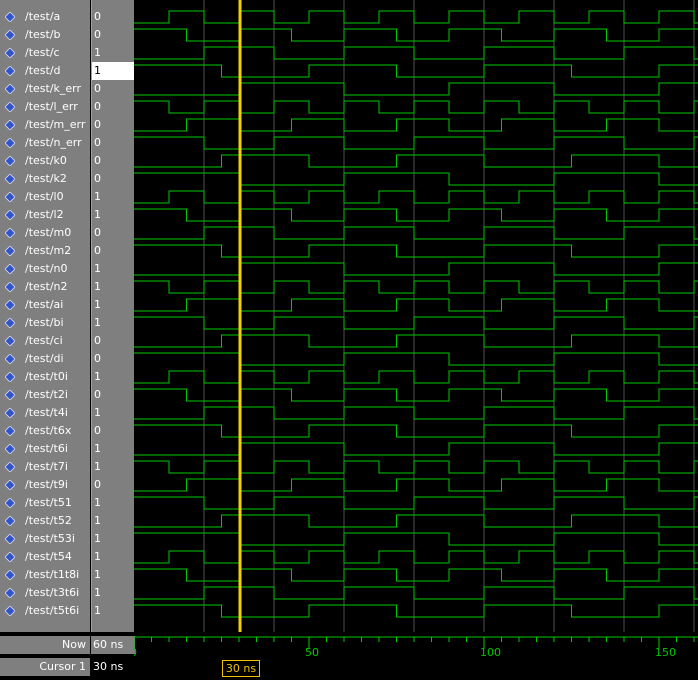 This screenshot has width=698, height=680. I want to click on signal-name-label: /test/k0, so click(46, 160).